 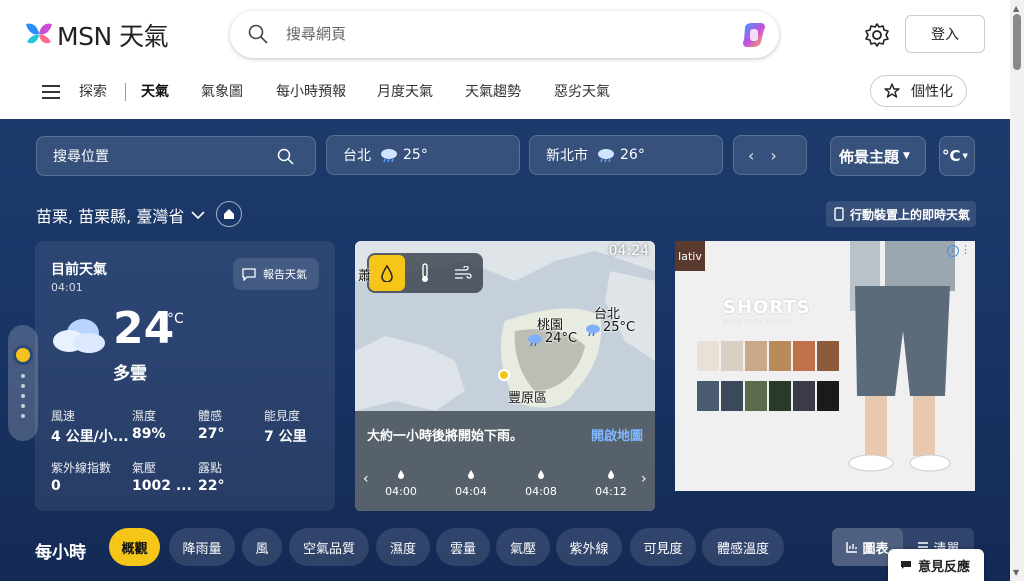 What do you see at coordinates (23, 406) in the screenshot?
I see `dot-icon` at bounding box center [23, 406].